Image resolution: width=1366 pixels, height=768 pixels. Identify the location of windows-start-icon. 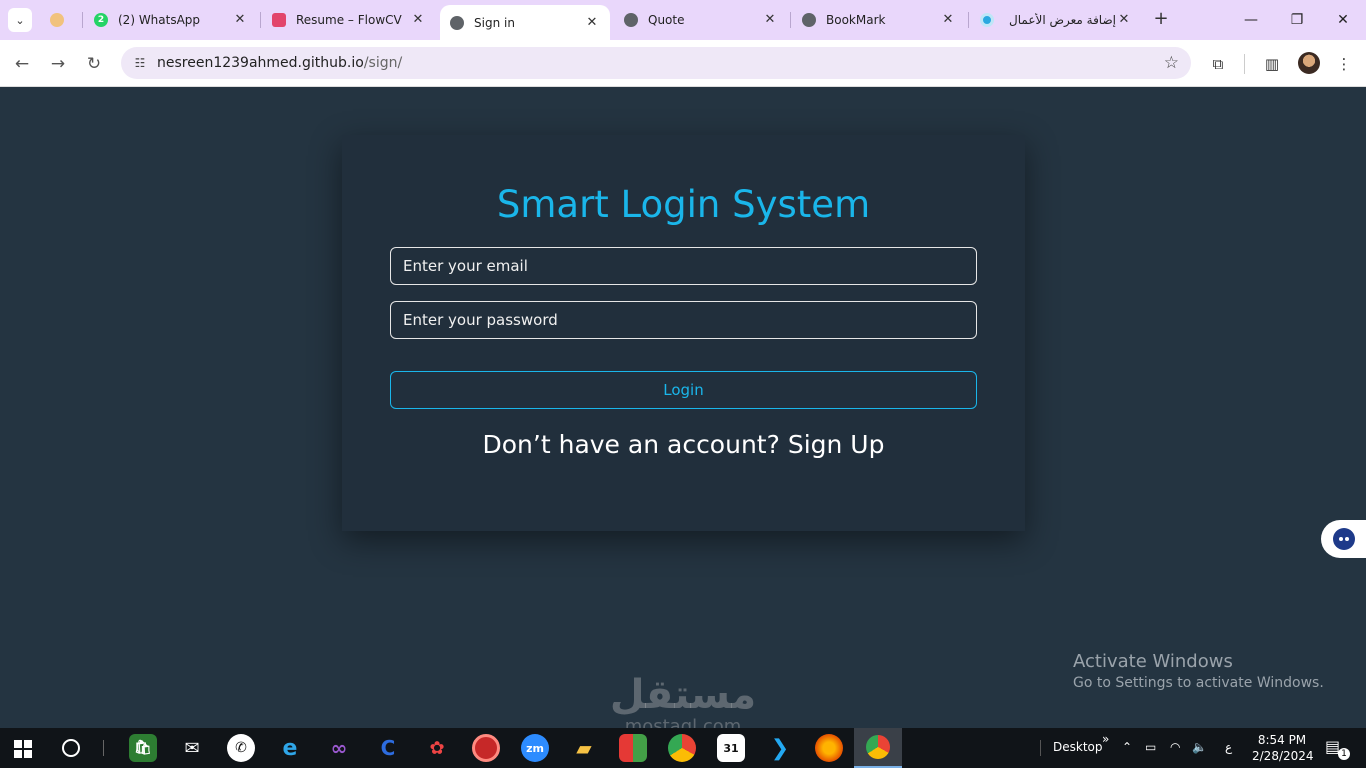
(23, 749).